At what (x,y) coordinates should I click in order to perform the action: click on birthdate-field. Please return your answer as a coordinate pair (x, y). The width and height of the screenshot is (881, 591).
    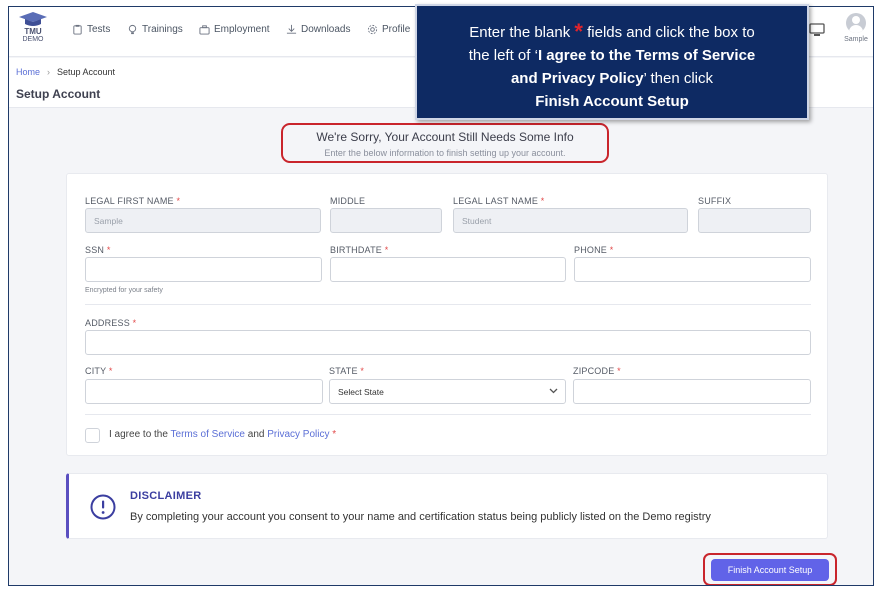
    Looking at the image, I should click on (448, 269).